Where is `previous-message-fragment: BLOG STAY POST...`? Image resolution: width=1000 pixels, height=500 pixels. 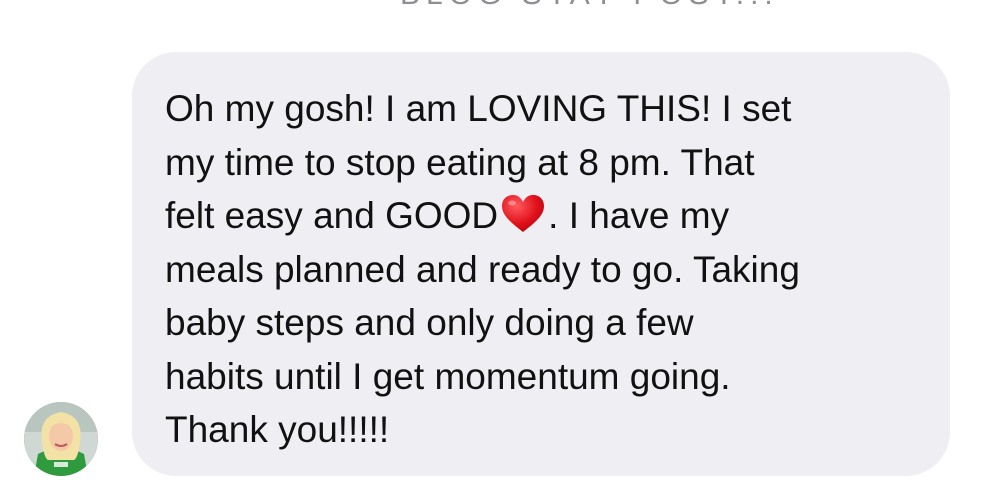
previous-message-fragment: BLOG STAY POST... is located at coordinates (589, 6).